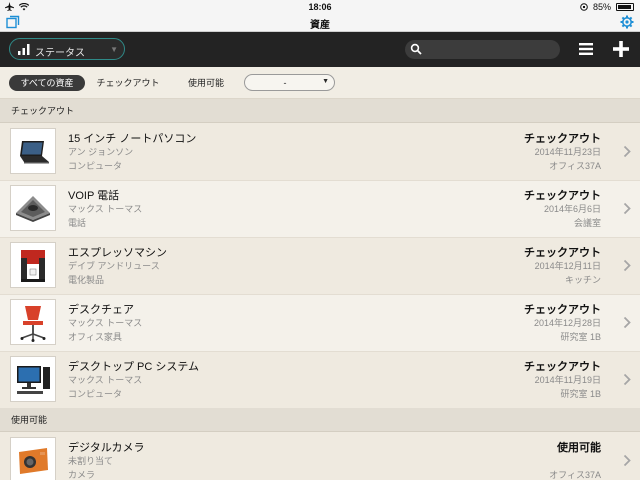  Describe the element at coordinates (128, 83) in the screenshot. I see `filter-checkout-button: チェックアウト` at that location.